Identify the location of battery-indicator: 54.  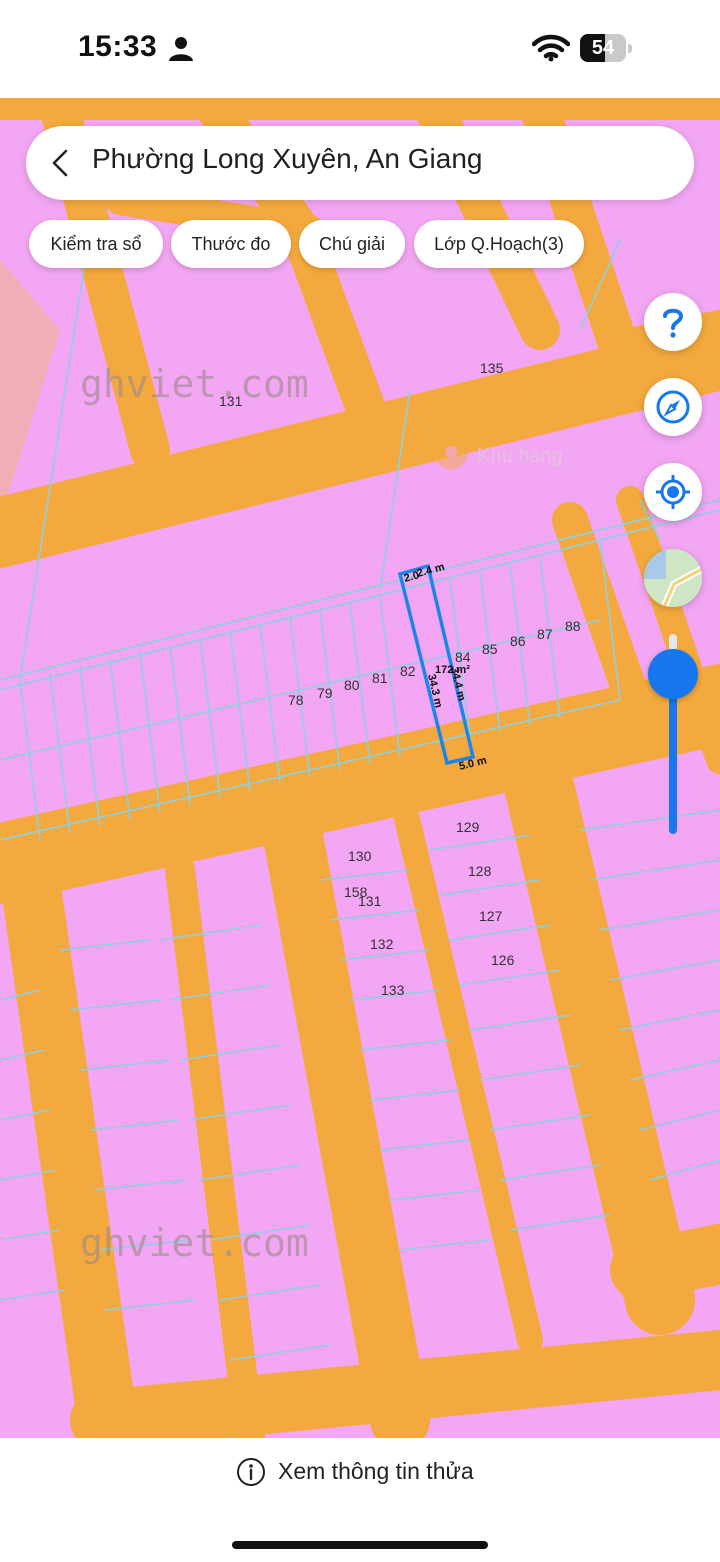
(606, 48).